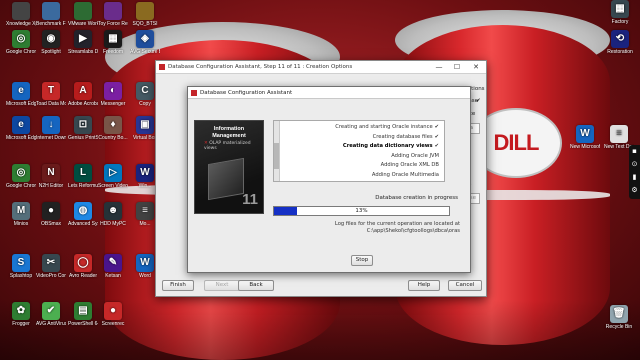 The width and height of the screenshot is (640, 360). Describe the element at coordinates (276, 156) in the screenshot. I see `scrollbar-thumb` at that location.